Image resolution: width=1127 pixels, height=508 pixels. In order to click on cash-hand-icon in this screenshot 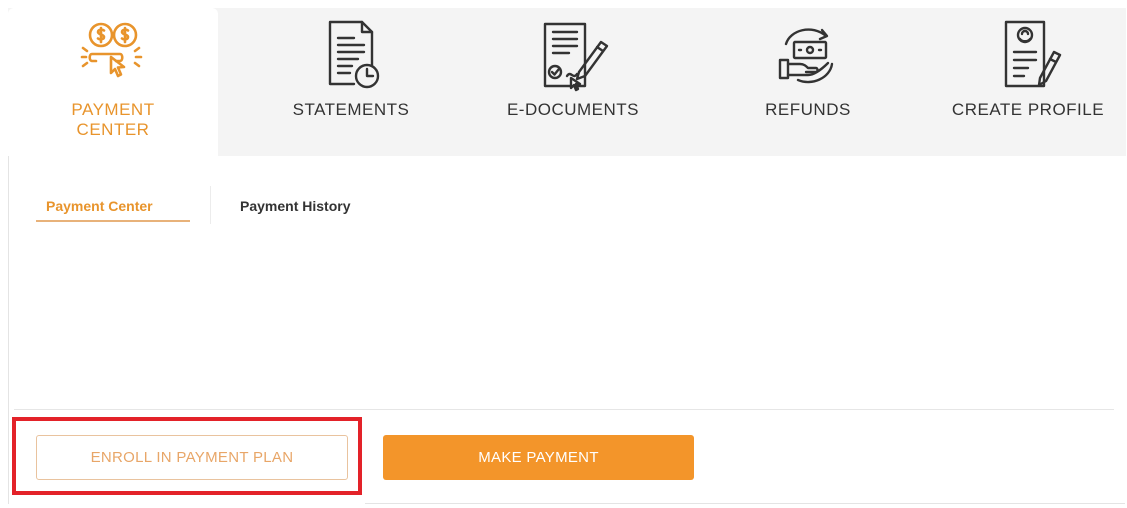, I will do `click(806, 56)`.